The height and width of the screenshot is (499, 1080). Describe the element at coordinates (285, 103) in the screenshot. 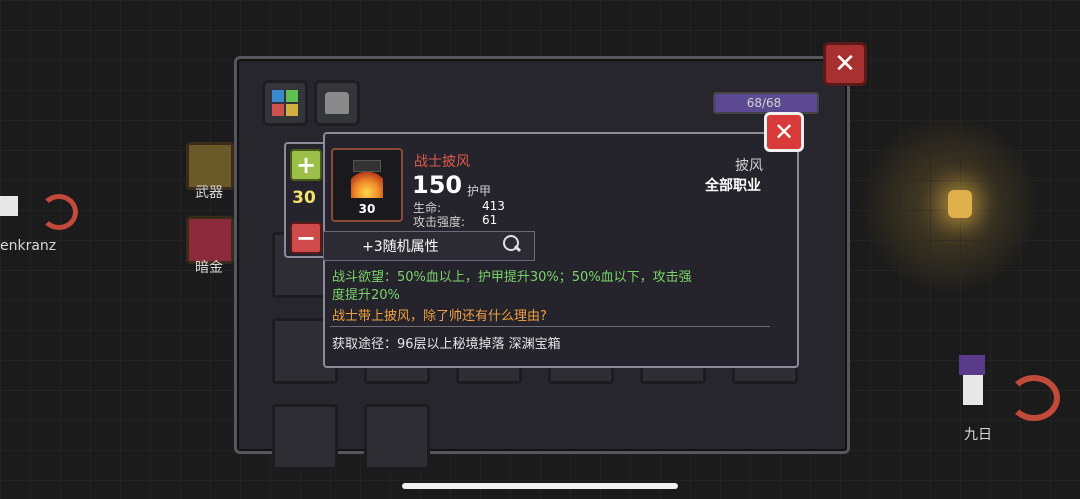

I see `color-grid-icon` at that location.